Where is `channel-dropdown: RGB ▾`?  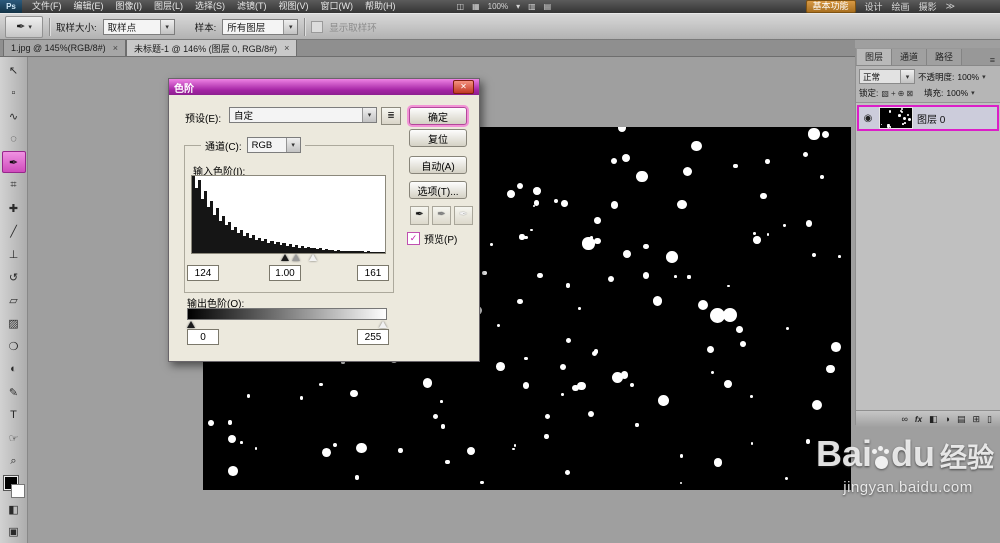 channel-dropdown: RGB ▾ is located at coordinates (273, 145).